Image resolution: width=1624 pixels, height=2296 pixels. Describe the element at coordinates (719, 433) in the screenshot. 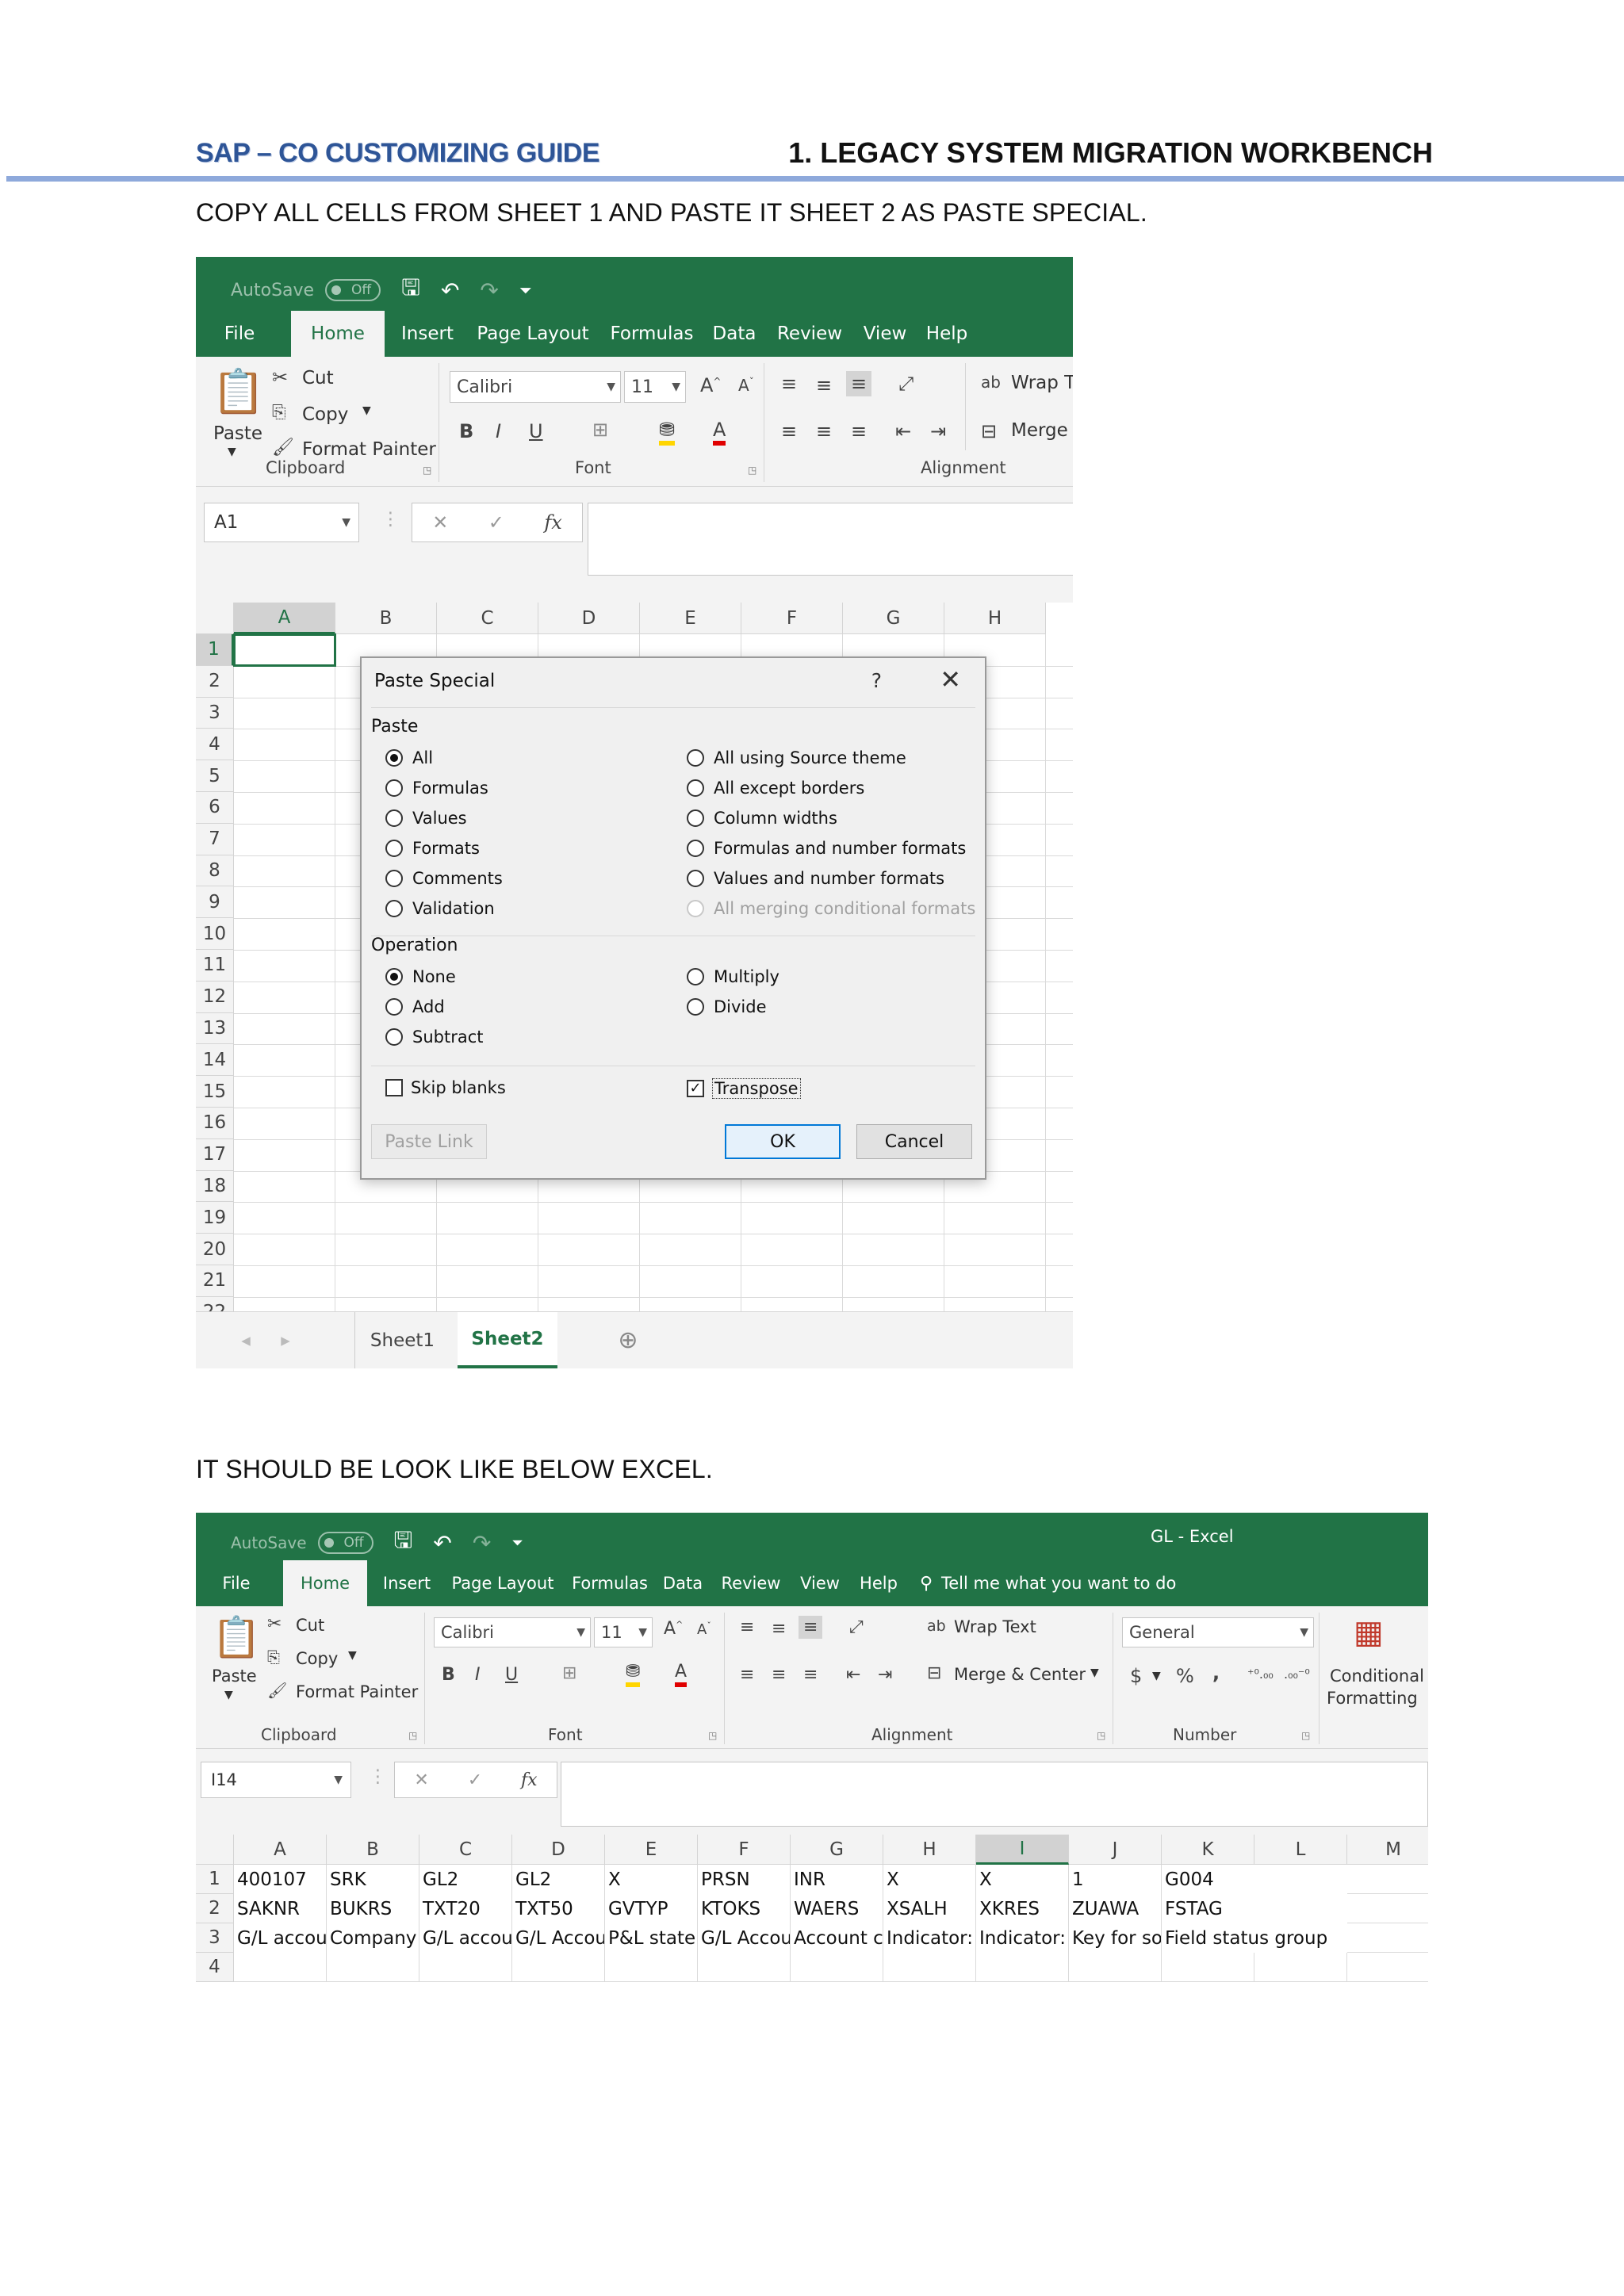

I see `font-color-icon: A` at that location.